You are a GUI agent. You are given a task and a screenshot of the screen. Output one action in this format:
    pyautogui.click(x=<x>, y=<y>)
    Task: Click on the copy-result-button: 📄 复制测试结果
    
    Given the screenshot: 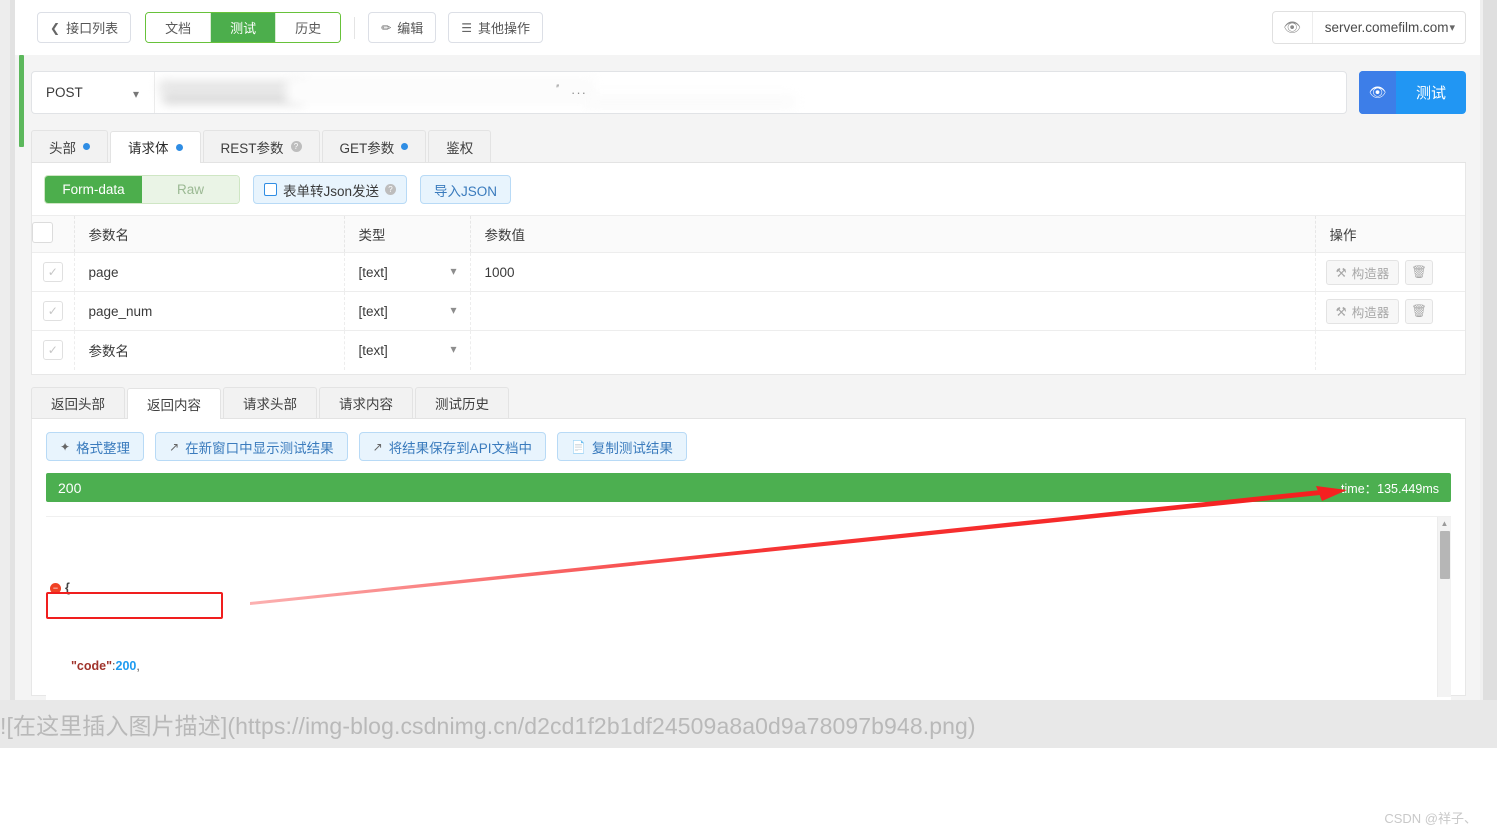 What is the action you would take?
    pyautogui.click(x=621, y=446)
    